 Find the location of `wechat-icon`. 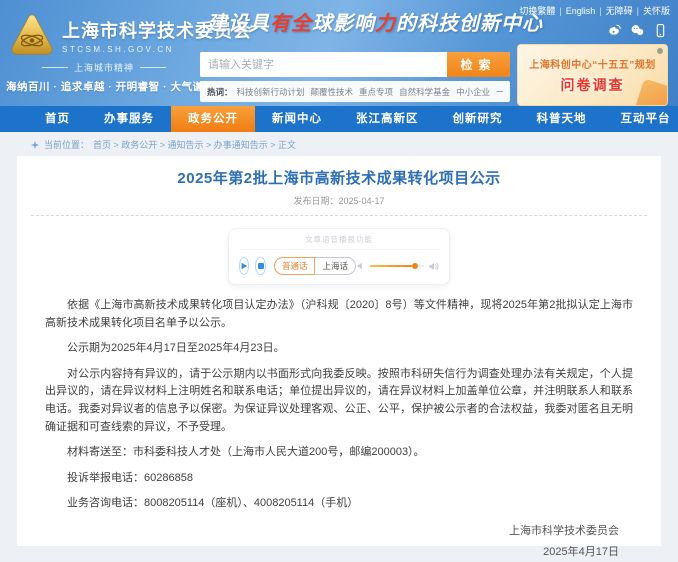

wechat-icon is located at coordinates (637, 30).